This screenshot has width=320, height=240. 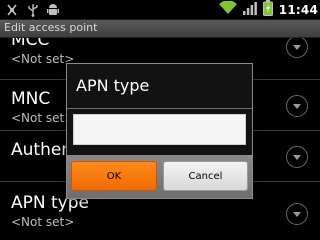 What do you see at coordinates (51, 27) in the screenshot?
I see `screen-title: Edit access point` at bounding box center [51, 27].